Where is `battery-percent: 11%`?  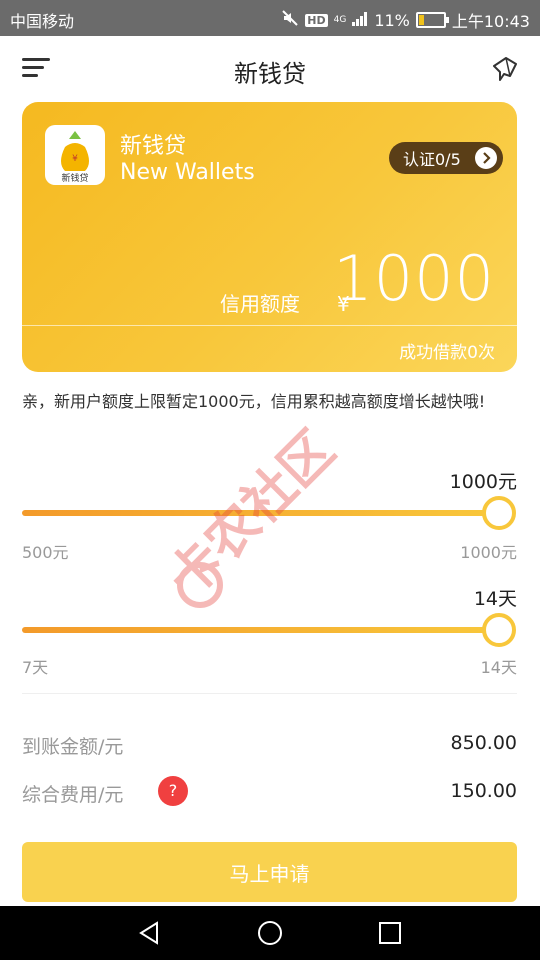
battery-percent: 11% is located at coordinates (392, 20).